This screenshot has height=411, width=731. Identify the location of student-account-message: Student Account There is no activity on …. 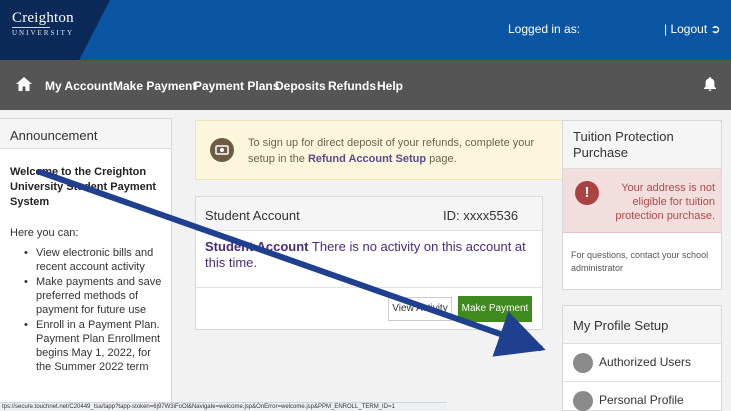
(367, 255).